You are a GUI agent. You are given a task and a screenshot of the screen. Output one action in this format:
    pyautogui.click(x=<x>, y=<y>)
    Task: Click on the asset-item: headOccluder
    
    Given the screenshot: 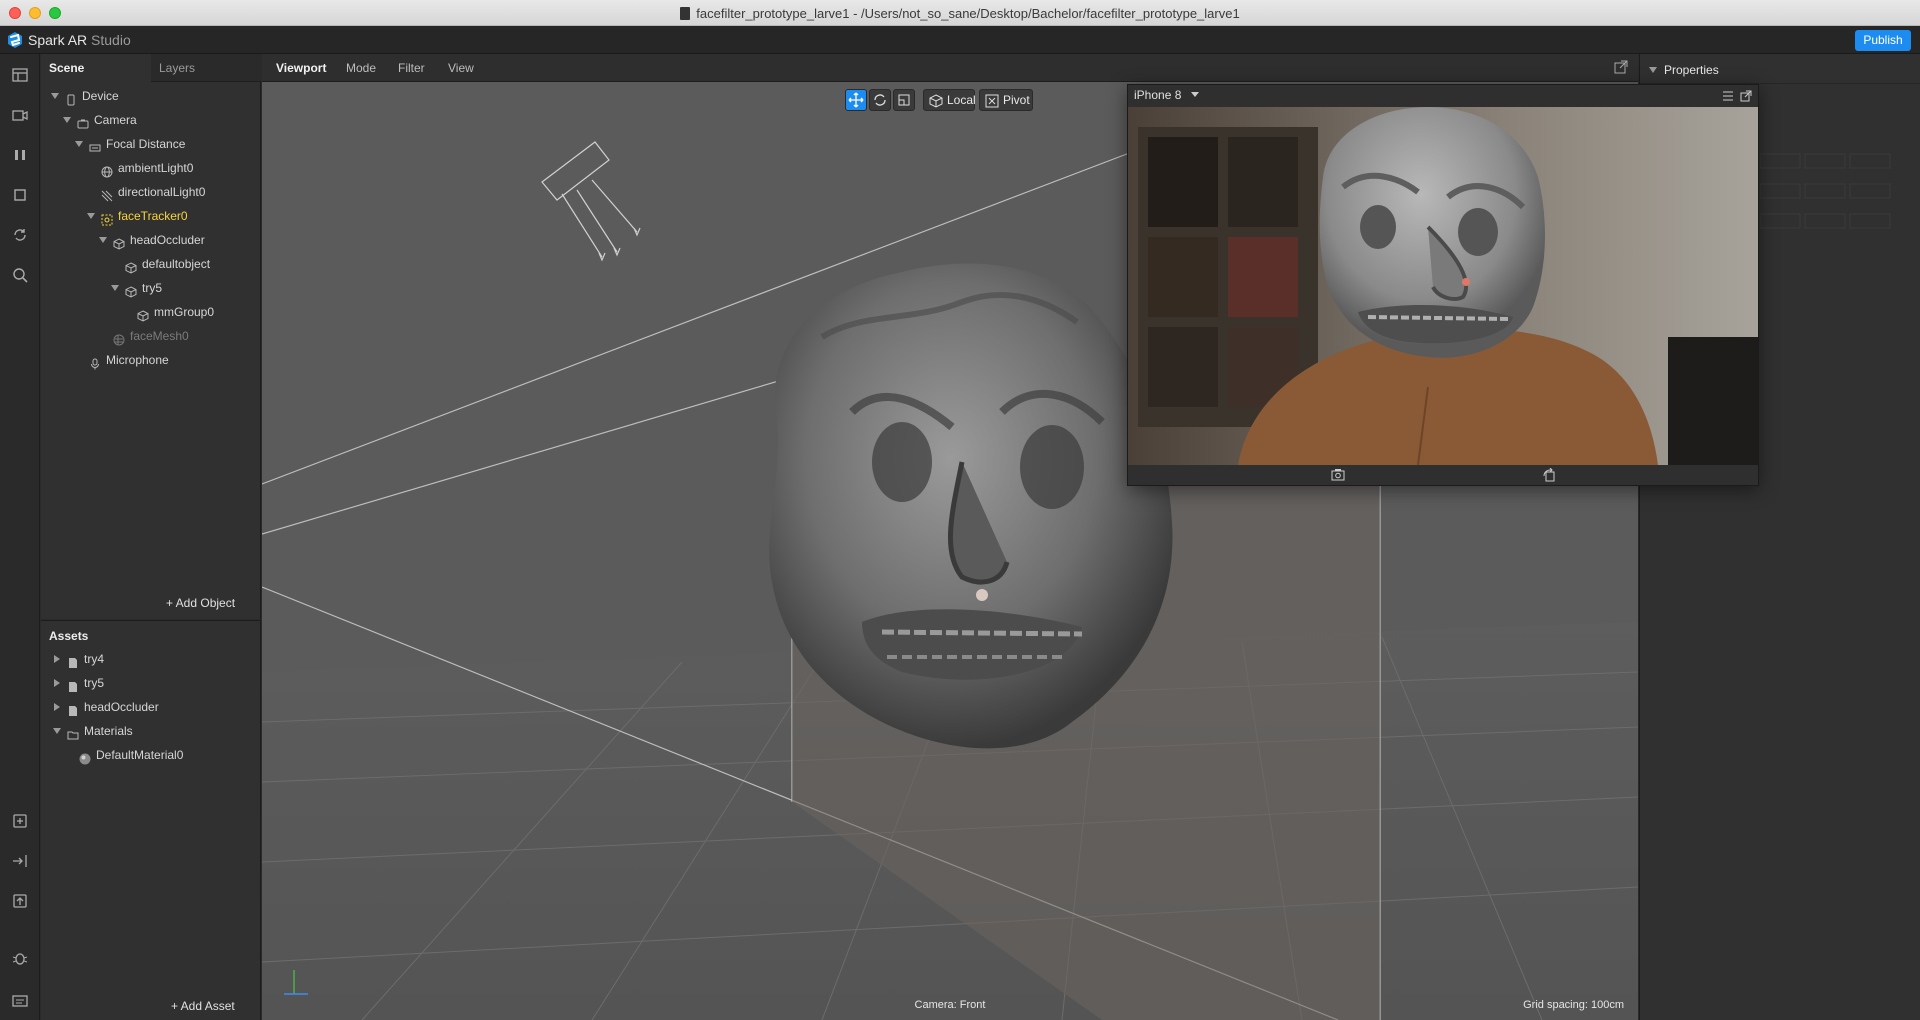 What is the action you would take?
    pyautogui.click(x=151, y=707)
    